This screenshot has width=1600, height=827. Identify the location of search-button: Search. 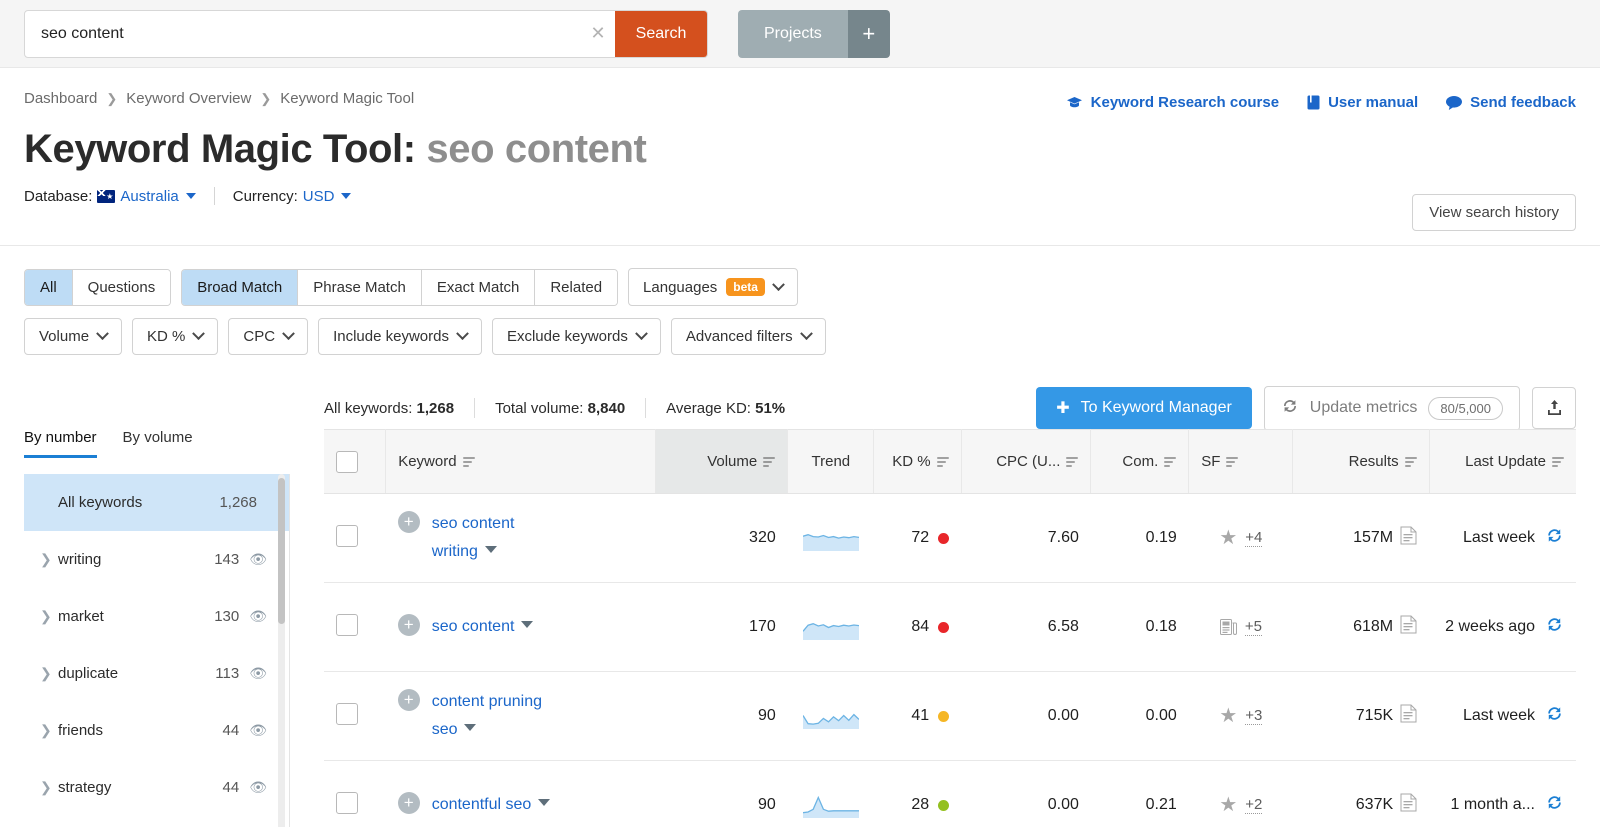
(661, 33).